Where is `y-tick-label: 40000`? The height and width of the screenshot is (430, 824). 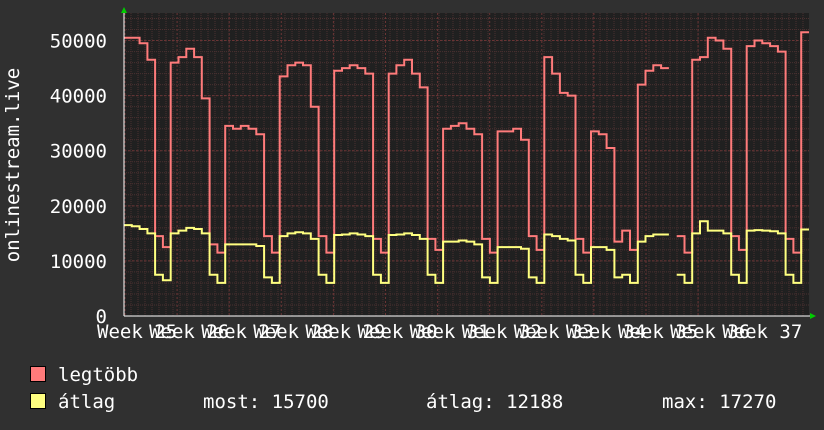
y-tick-label: 40000 is located at coordinates (78, 97).